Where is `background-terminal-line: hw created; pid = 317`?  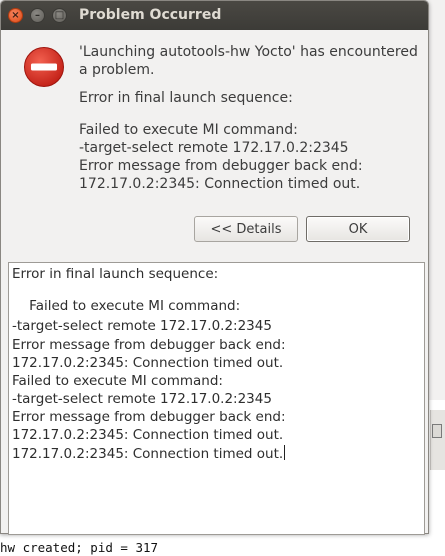 background-terminal-line: hw created; pid = 317 is located at coordinates (79, 547).